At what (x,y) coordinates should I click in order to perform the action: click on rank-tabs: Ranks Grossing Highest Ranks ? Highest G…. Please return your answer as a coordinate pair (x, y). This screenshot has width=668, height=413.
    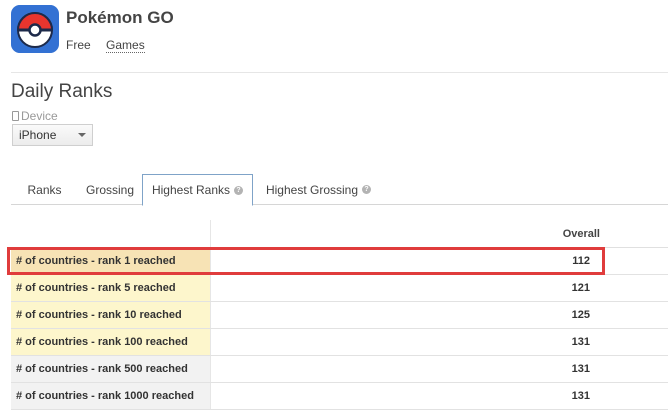
    Looking at the image, I should click on (339, 190).